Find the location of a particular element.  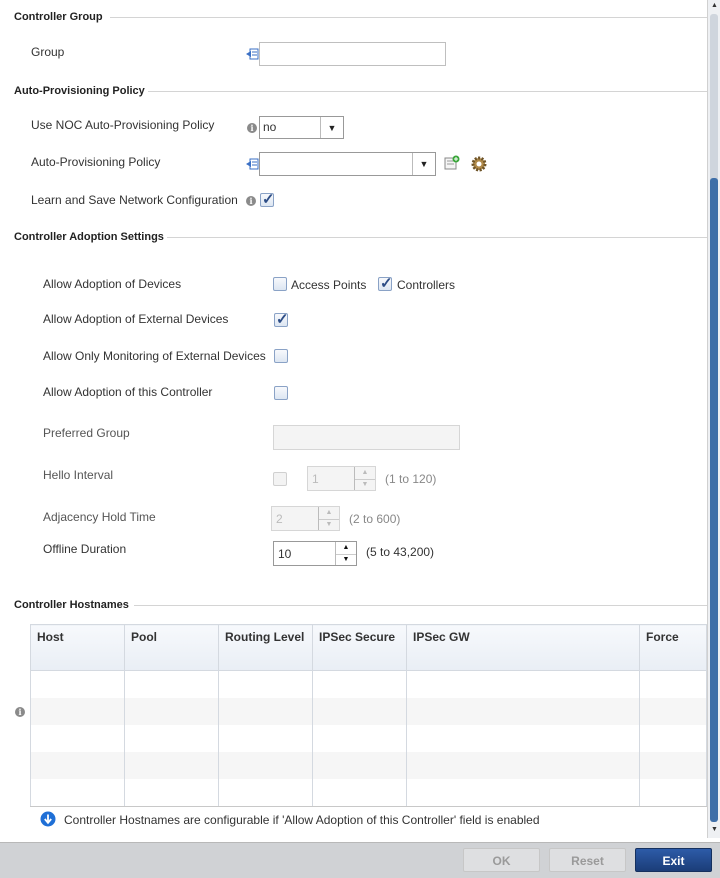

vertical-scrollbar: ▲ ▼ is located at coordinates (713, 419).